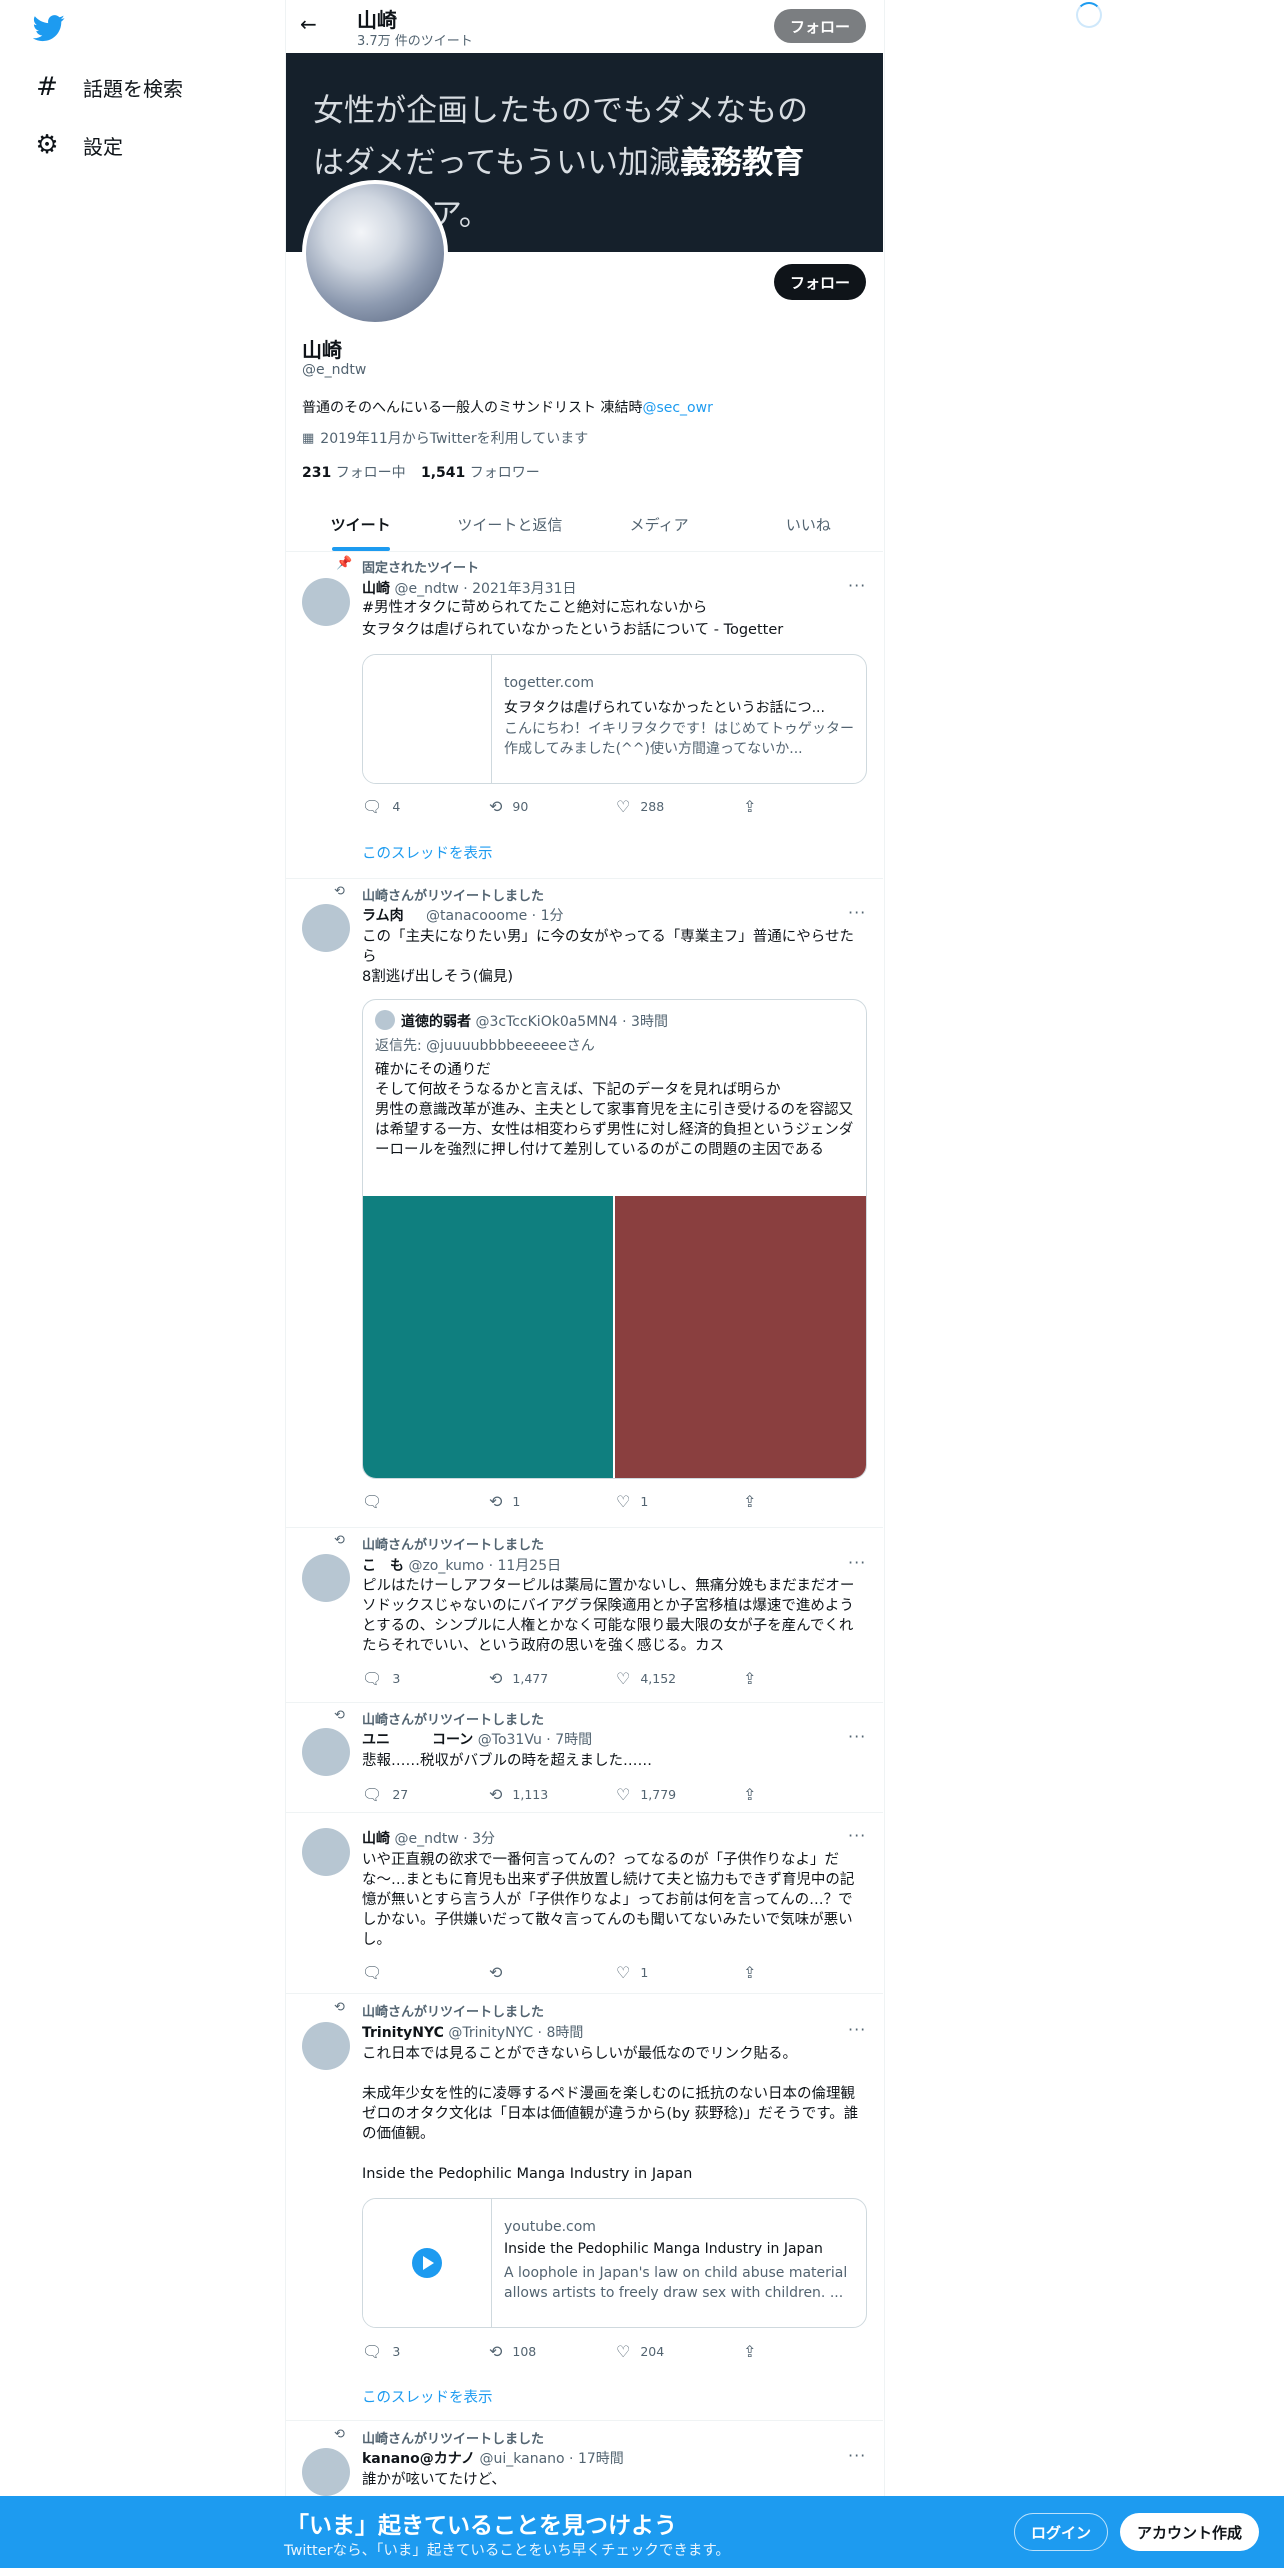 This screenshot has height=2568, width=1284. I want to click on signup-button: アカウント作成, so click(1189, 2532).